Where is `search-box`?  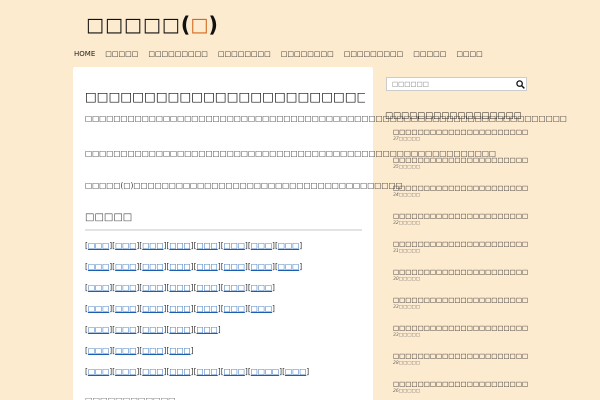
search-box is located at coordinates (456, 84).